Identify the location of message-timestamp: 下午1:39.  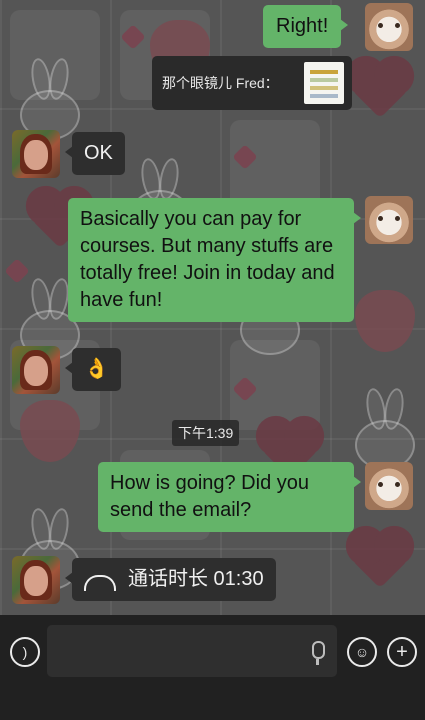
(206, 433).